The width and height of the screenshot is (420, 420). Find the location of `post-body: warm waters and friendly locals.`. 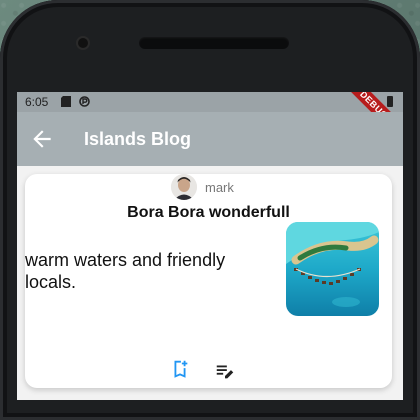

post-body: warm waters and friendly locals. is located at coordinates (125, 271).